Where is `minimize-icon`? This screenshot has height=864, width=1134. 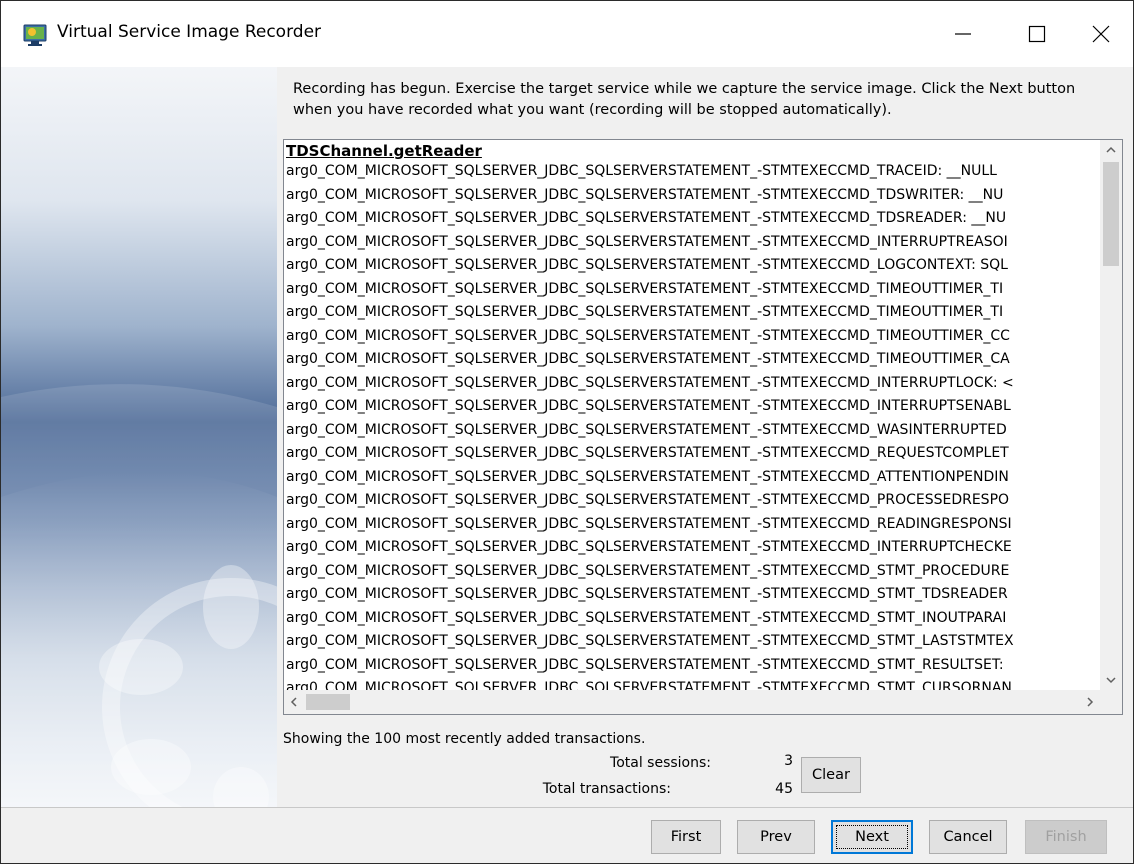
minimize-icon is located at coordinates (963, 34).